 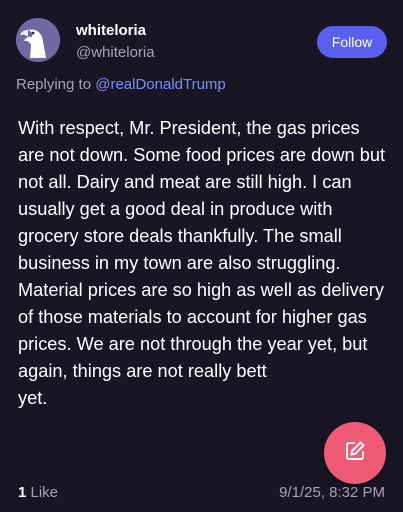 I want to click on compose-icon, so click(x=355, y=453).